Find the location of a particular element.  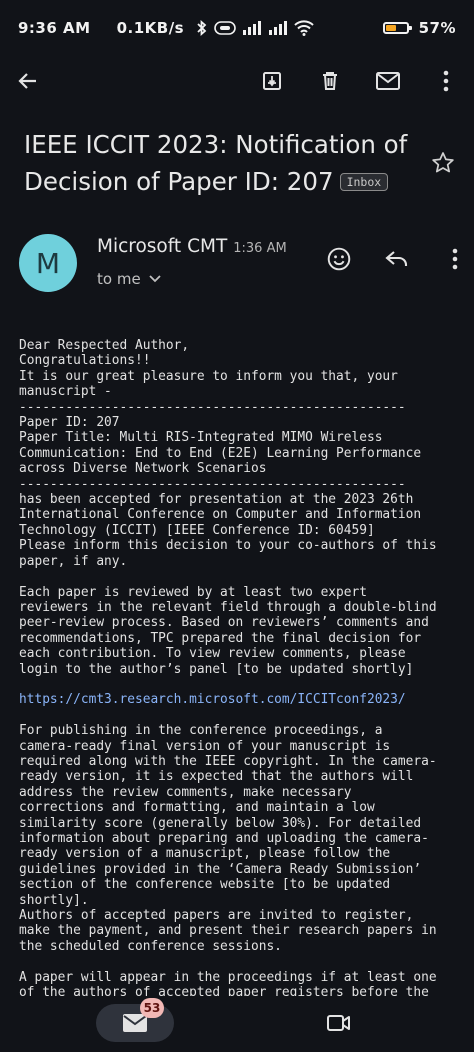

status-icons is located at coordinates (255, 28).